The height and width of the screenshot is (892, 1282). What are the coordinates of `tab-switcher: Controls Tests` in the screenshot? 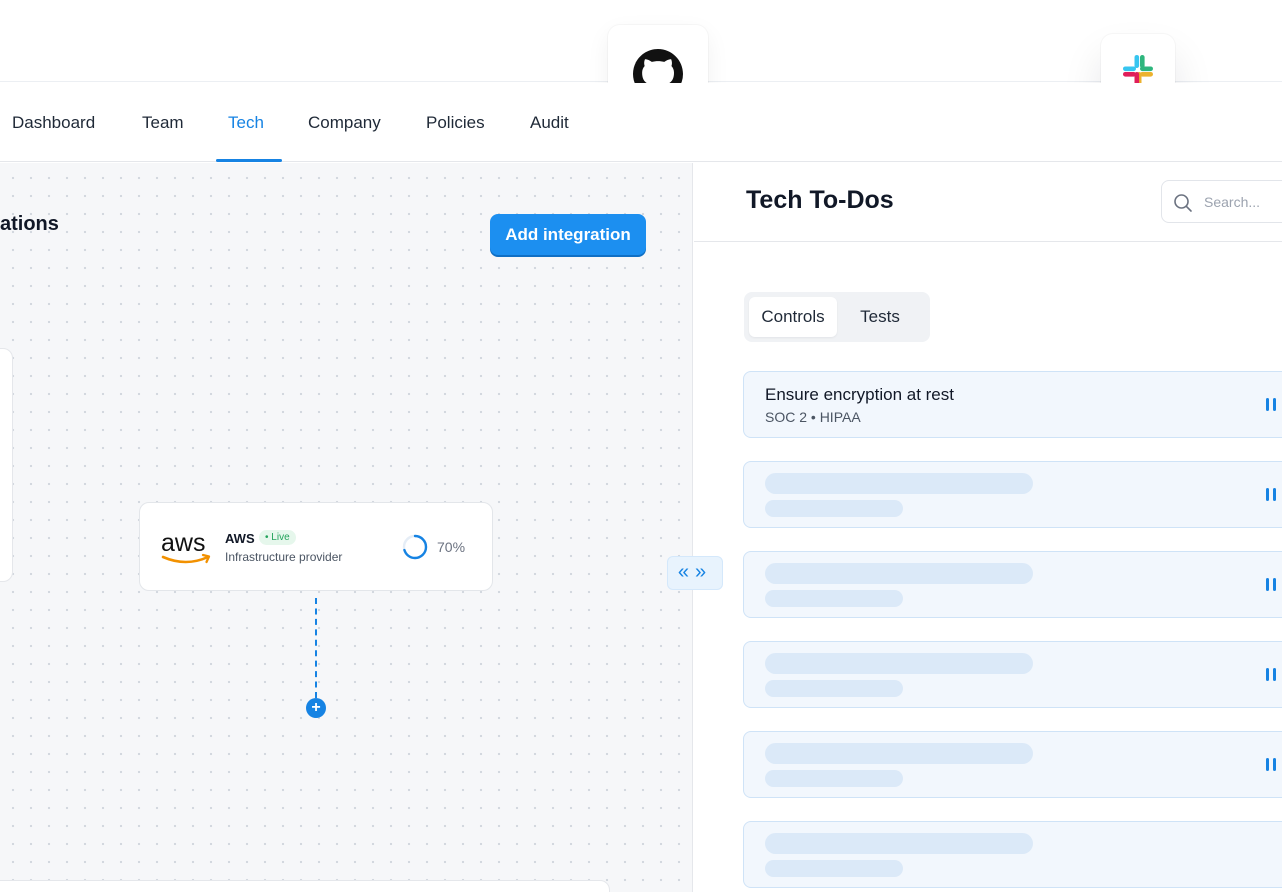 It's located at (837, 317).